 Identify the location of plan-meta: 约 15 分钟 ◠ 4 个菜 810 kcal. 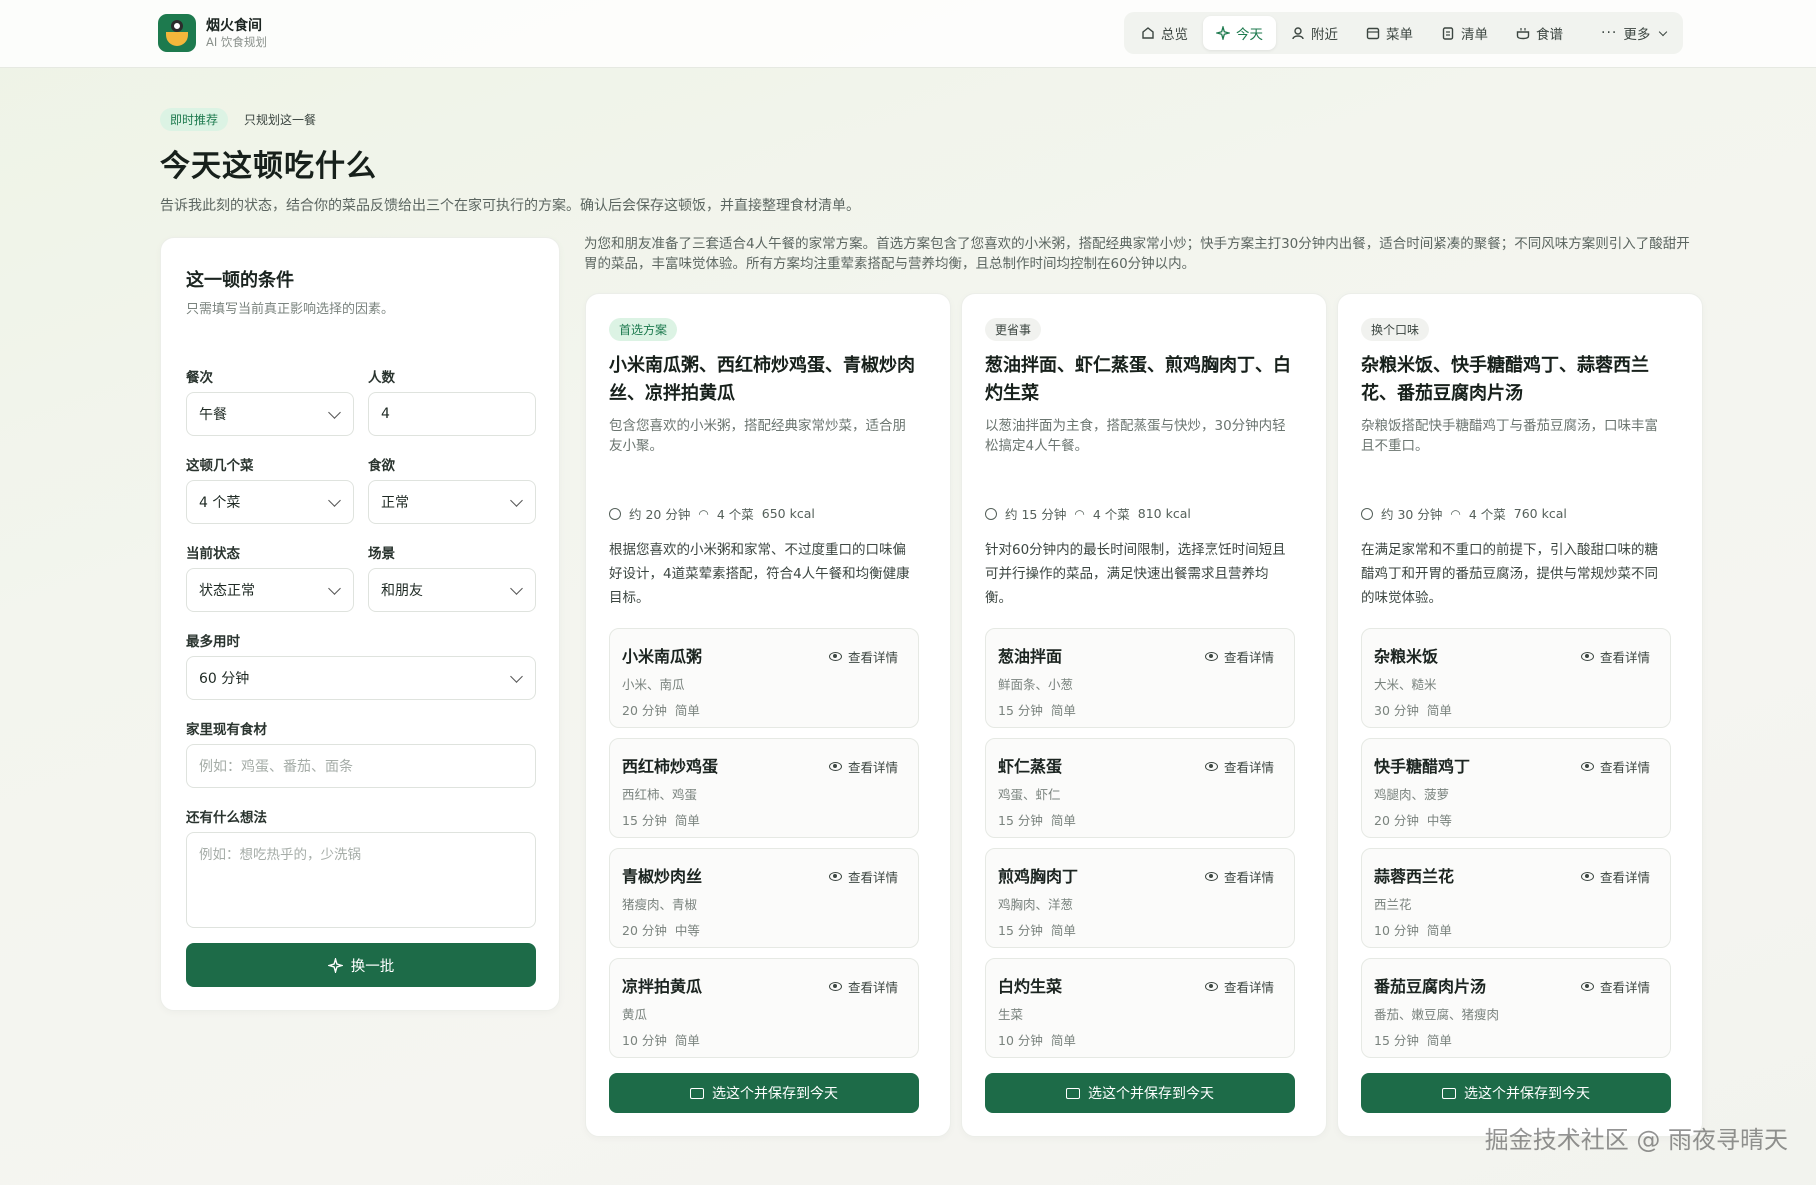
(1088, 513).